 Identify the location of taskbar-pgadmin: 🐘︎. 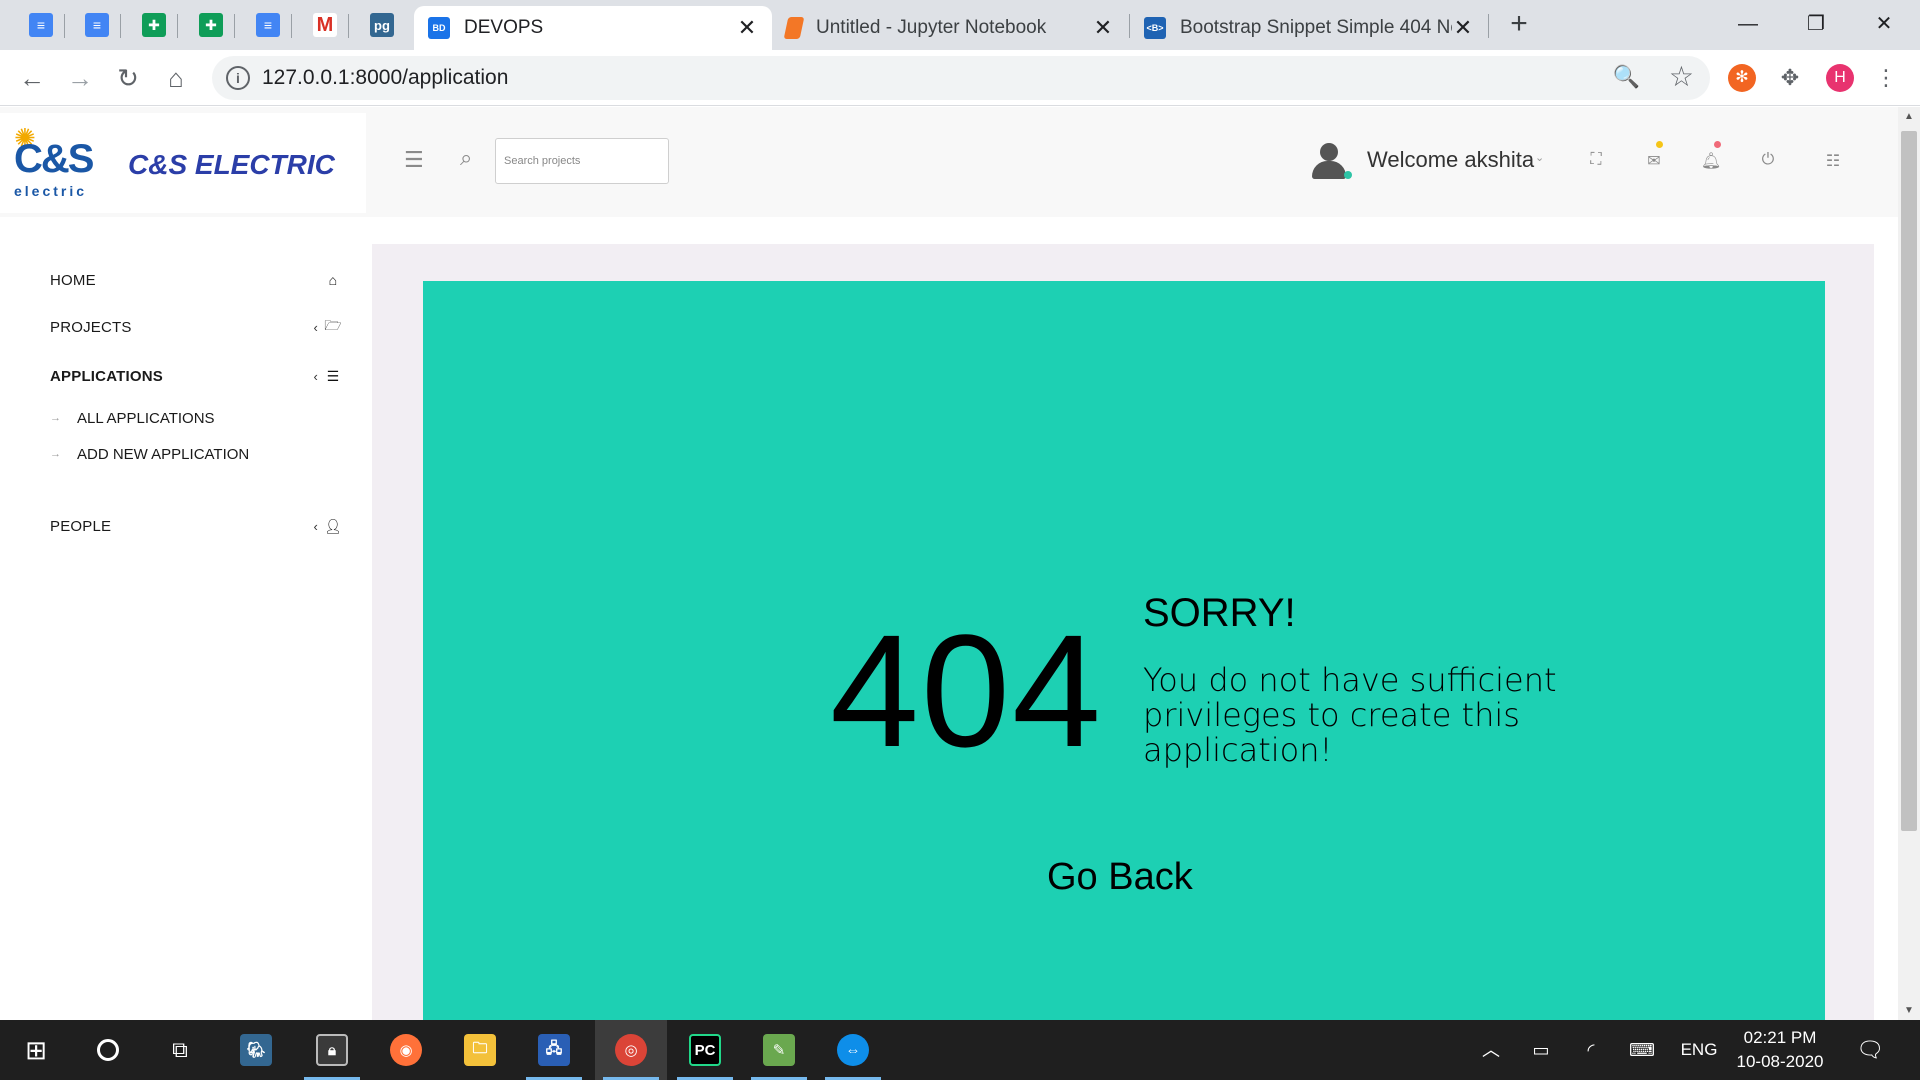
(256, 1050).